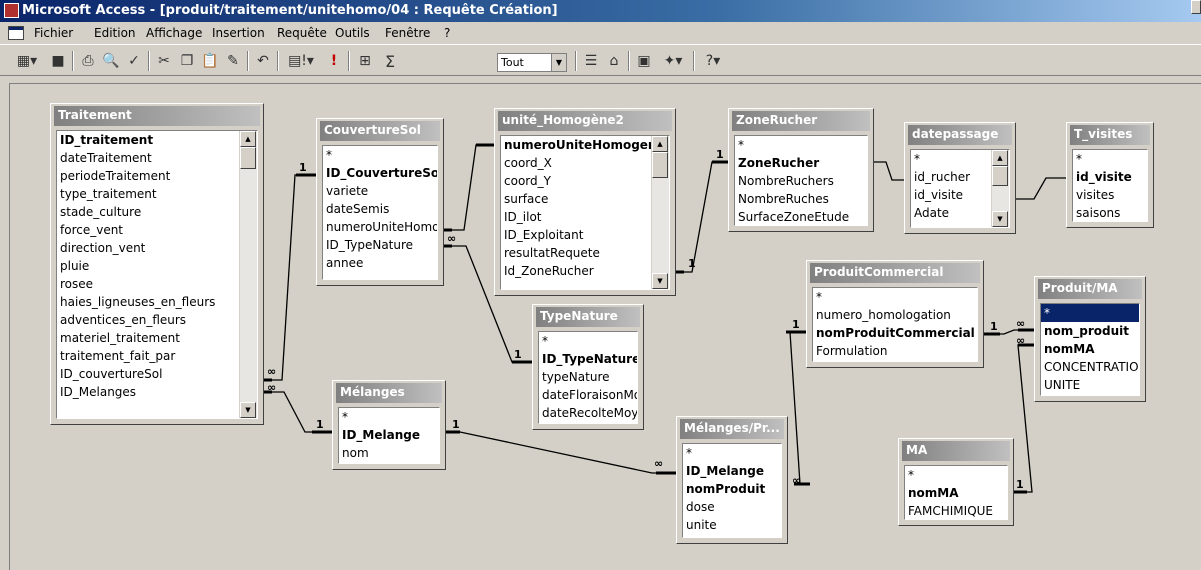 The width and height of the screenshot is (1201, 570). Describe the element at coordinates (157, 248) in the screenshot. I see `field-item: direction_vent` at that location.